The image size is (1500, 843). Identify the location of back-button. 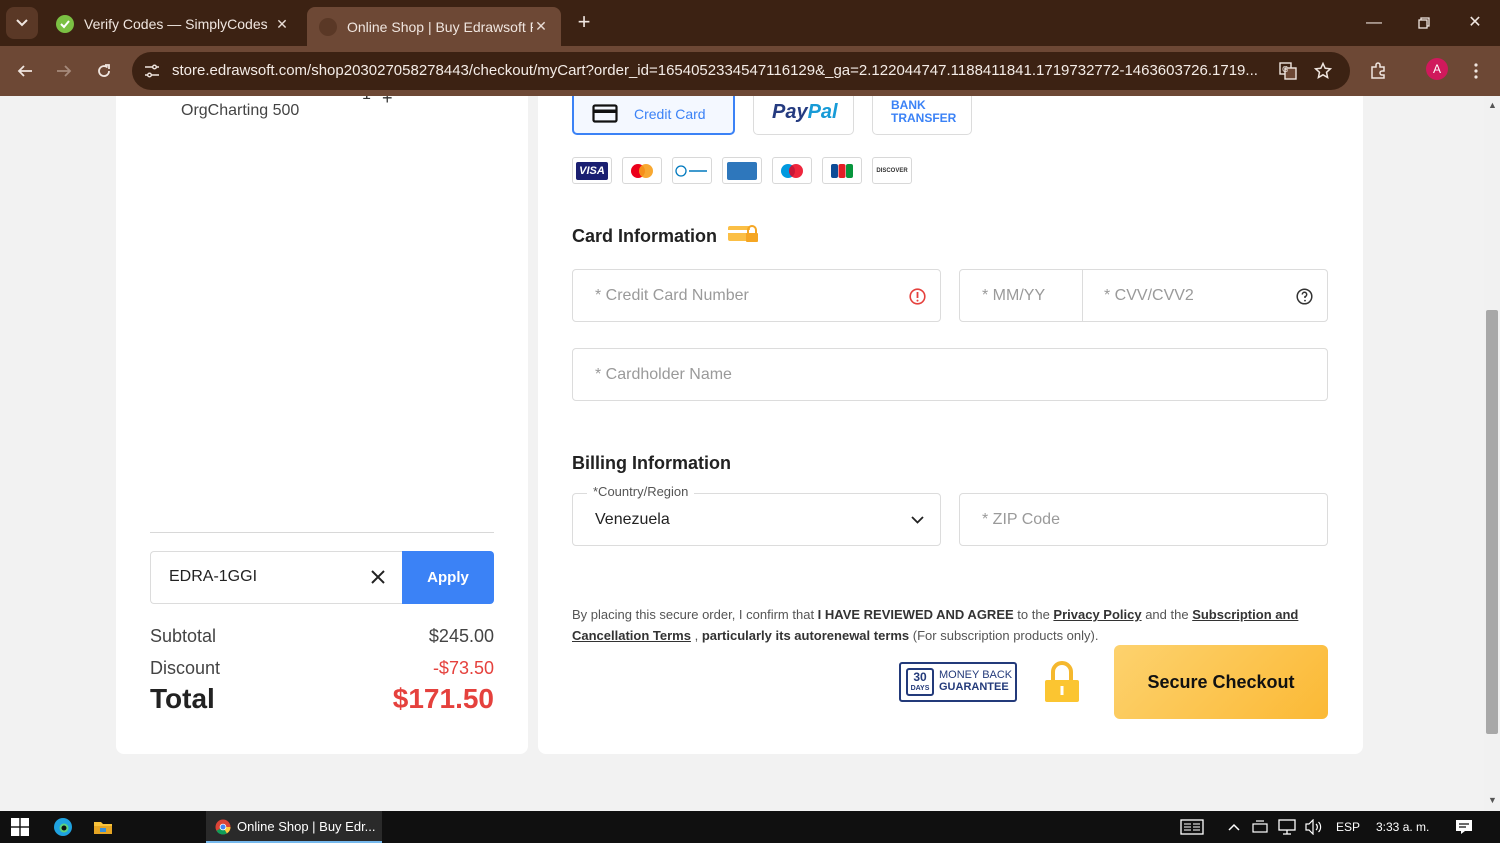
(25, 71).